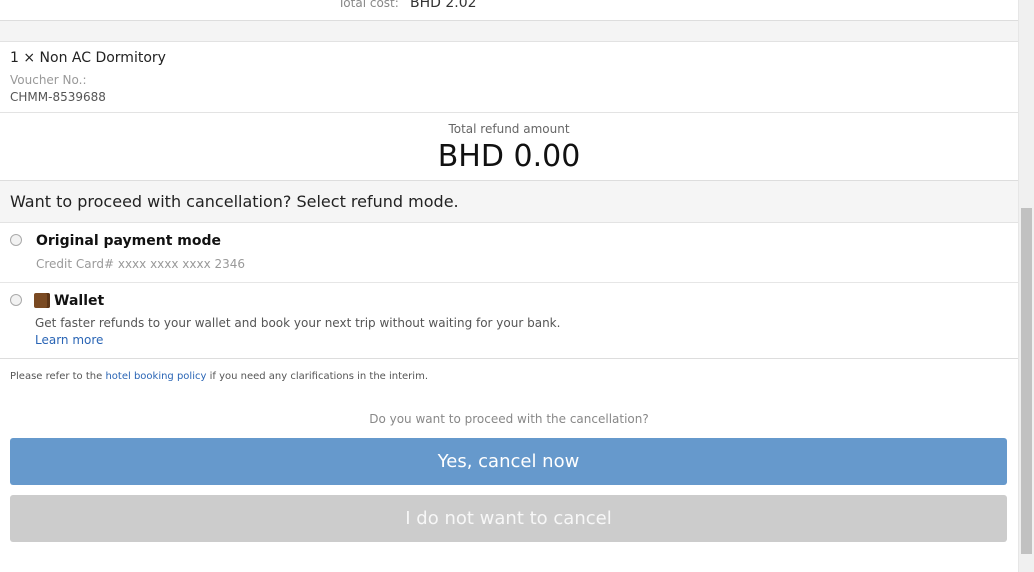 This screenshot has width=1034, height=572. Describe the element at coordinates (509, 129) in the screenshot. I see `refund-label: Total refund amount` at that location.